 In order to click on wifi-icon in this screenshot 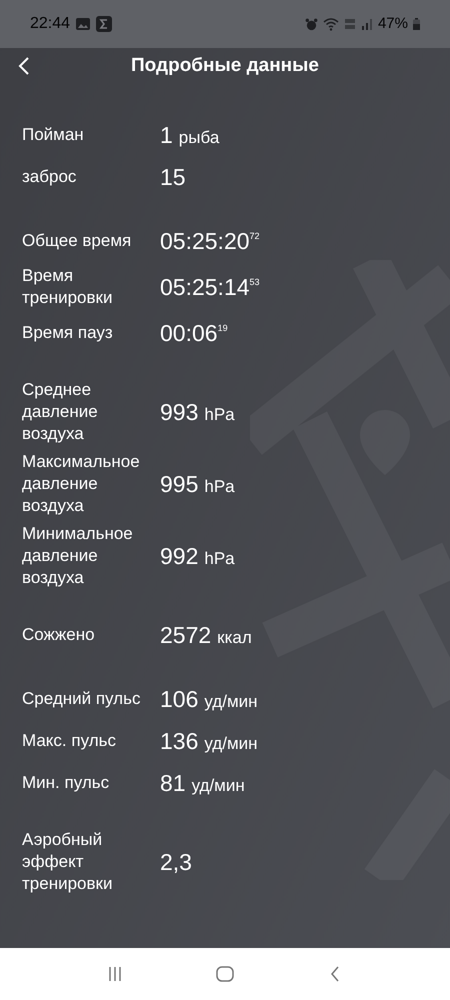, I will do `click(330, 24)`.